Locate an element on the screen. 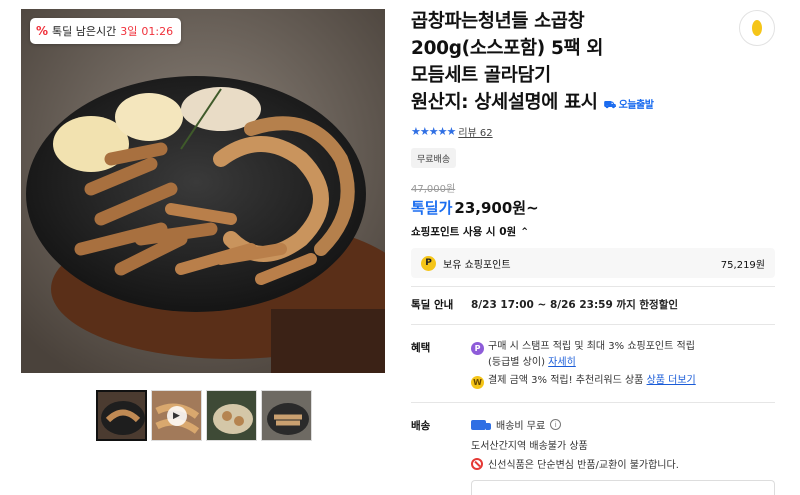 This screenshot has height=495, width=800. timer-label: 톡딜 남은시간 is located at coordinates (84, 31).